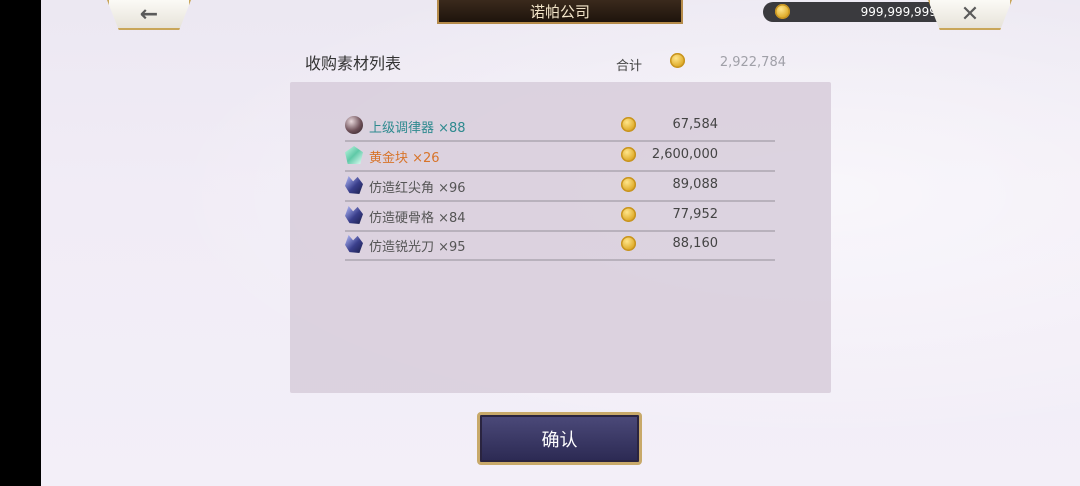  Describe the element at coordinates (629, 66) in the screenshot. I see `total-label: 合计` at that location.